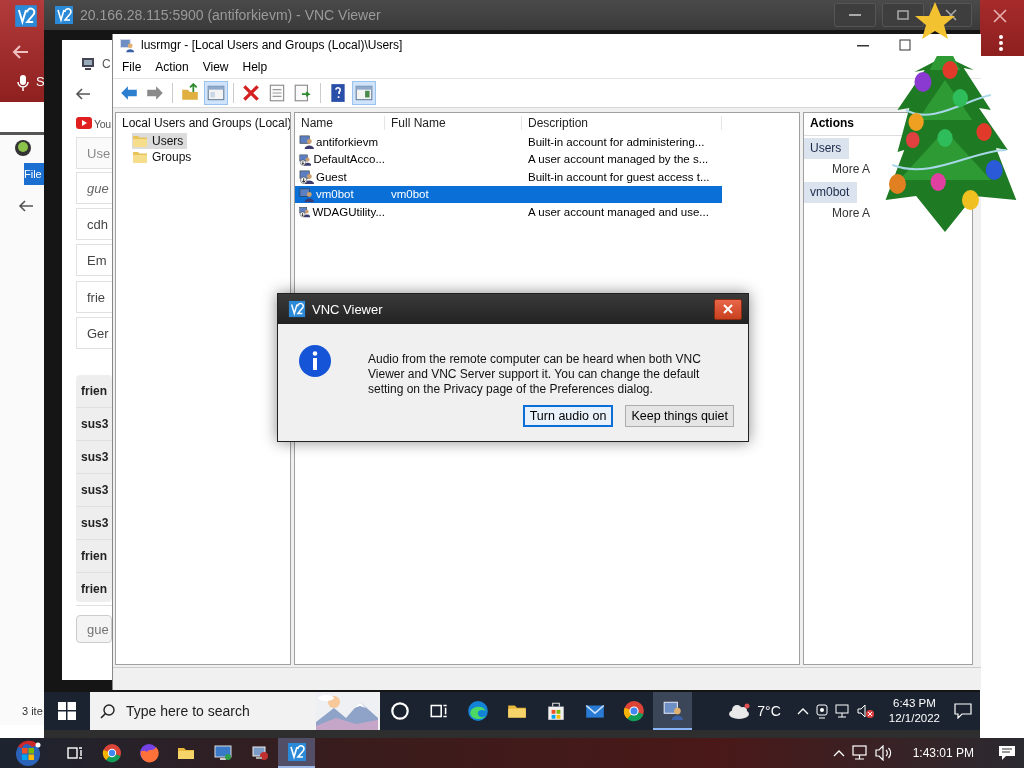  What do you see at coordinates (331, 176) in the screenshot?
I see `table-cell: Guest` at bounding box center [331, 176].